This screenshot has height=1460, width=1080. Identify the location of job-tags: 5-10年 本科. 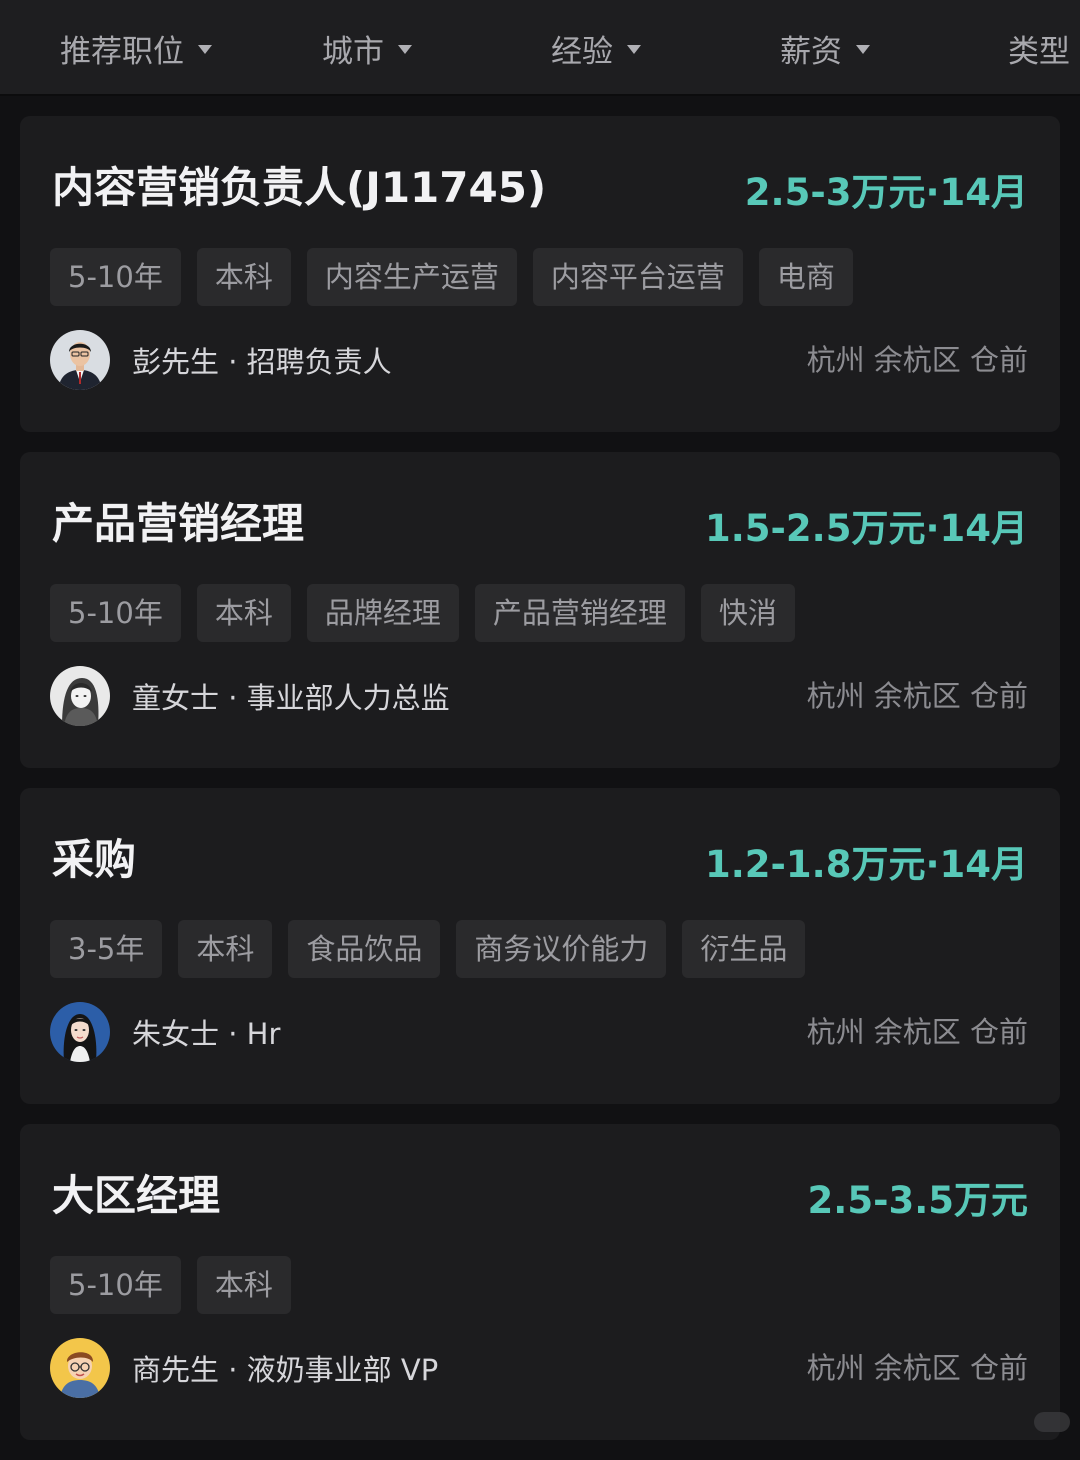
(170, 1285).